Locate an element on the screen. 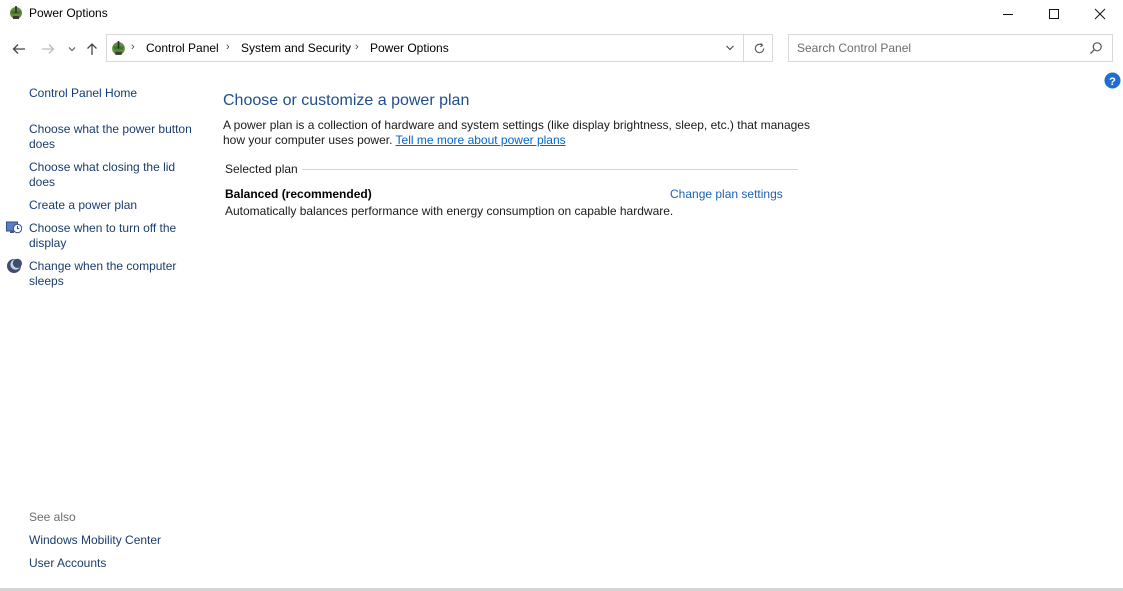 This screenshot has height=591, width=1123. plan-name: Balanced (recommended) is located at coordinates (298, 194).